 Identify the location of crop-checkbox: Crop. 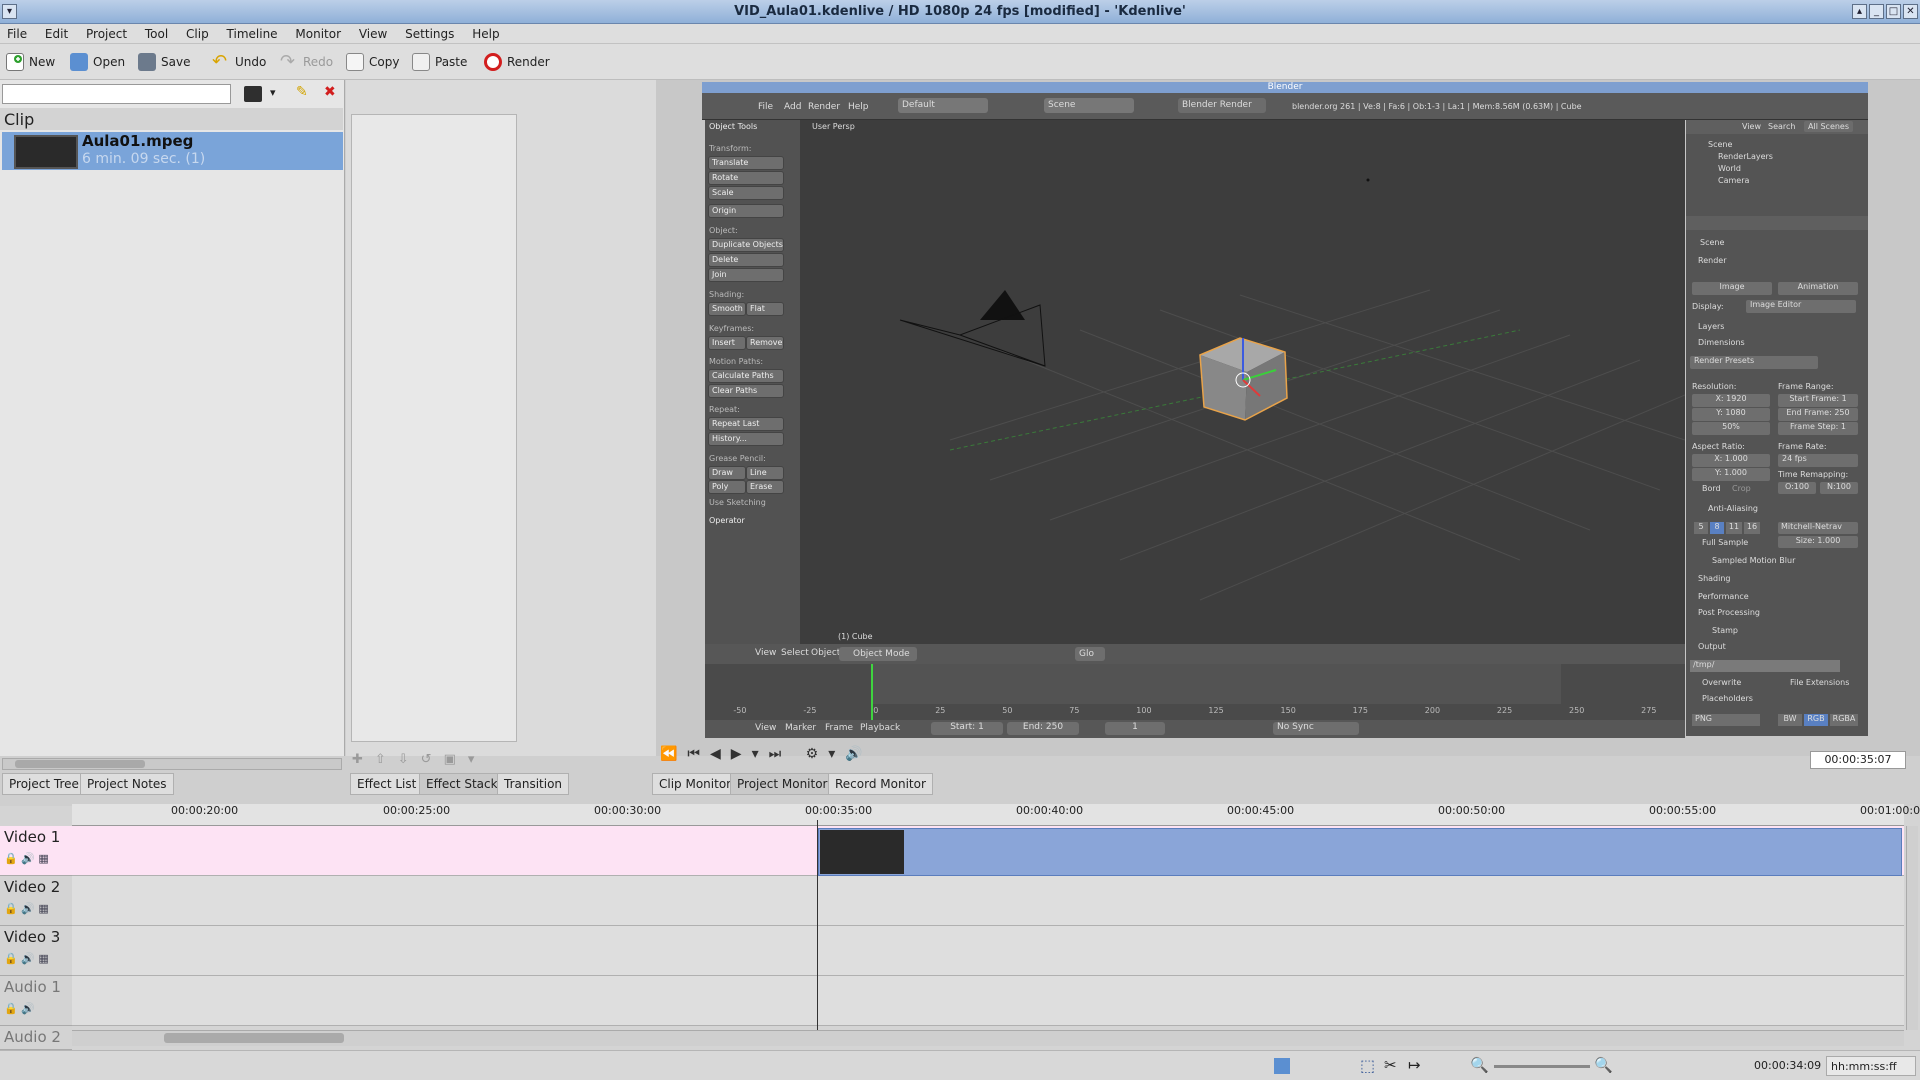
(1741, 488).